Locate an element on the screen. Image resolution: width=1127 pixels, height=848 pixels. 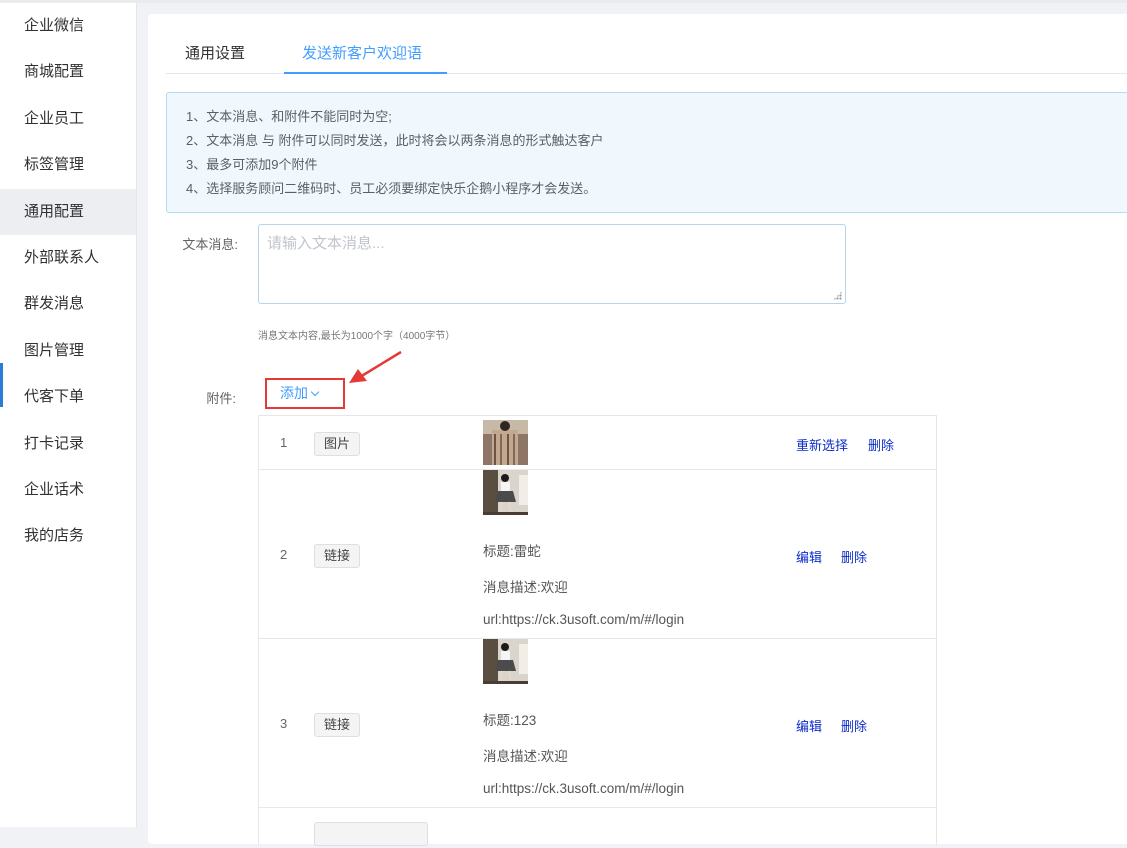
sidebar-item-scripts: 企业话术 is located at coordinates (68, 490).